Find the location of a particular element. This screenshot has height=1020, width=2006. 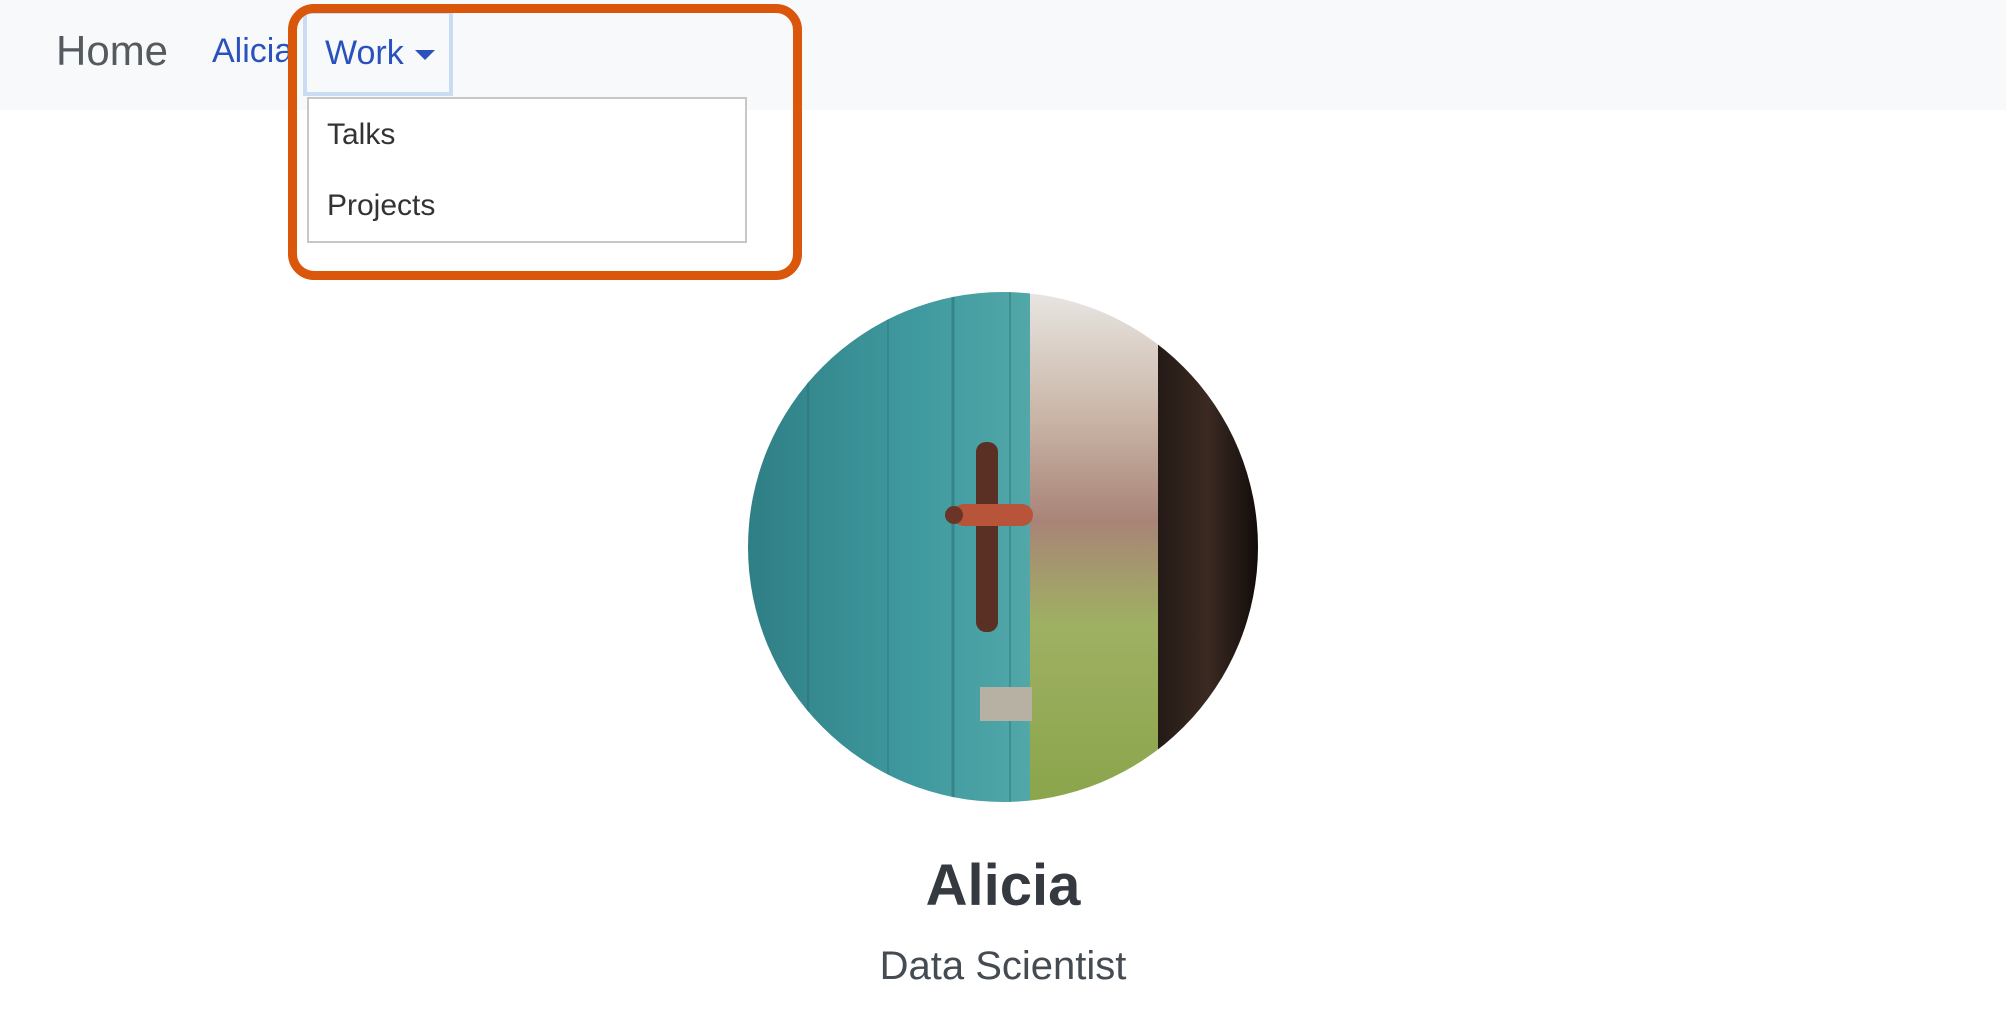

profile-name: Alicia is located at coordinates (1003, 885).